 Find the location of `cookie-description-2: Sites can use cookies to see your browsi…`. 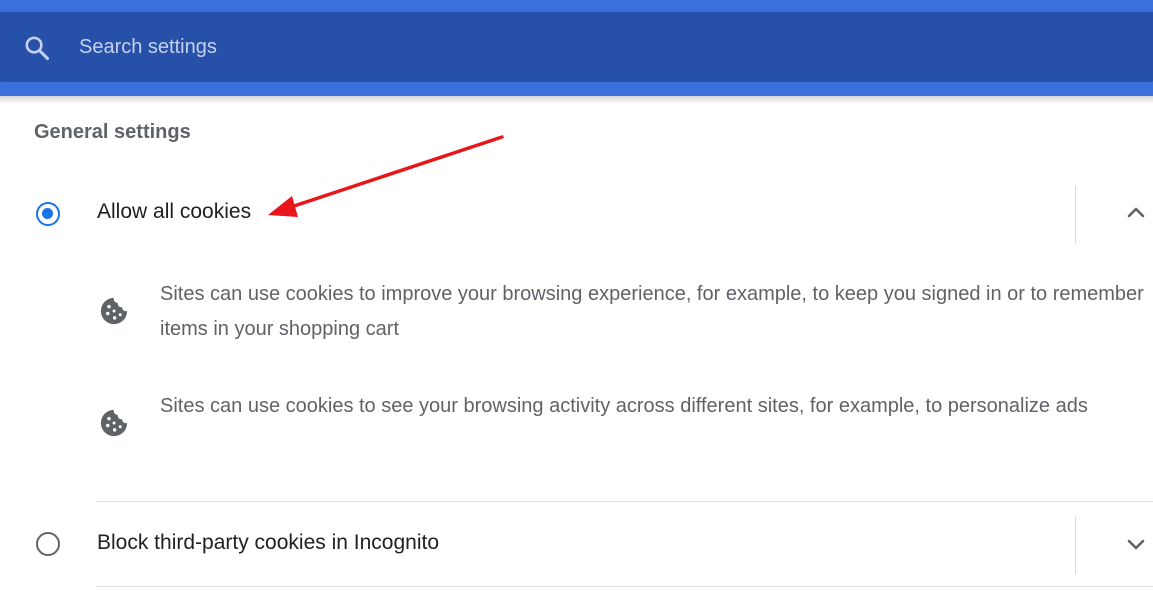

cookie-description-2: Sites can use cookies to see your browsi… is located at coordinates (624, 406).